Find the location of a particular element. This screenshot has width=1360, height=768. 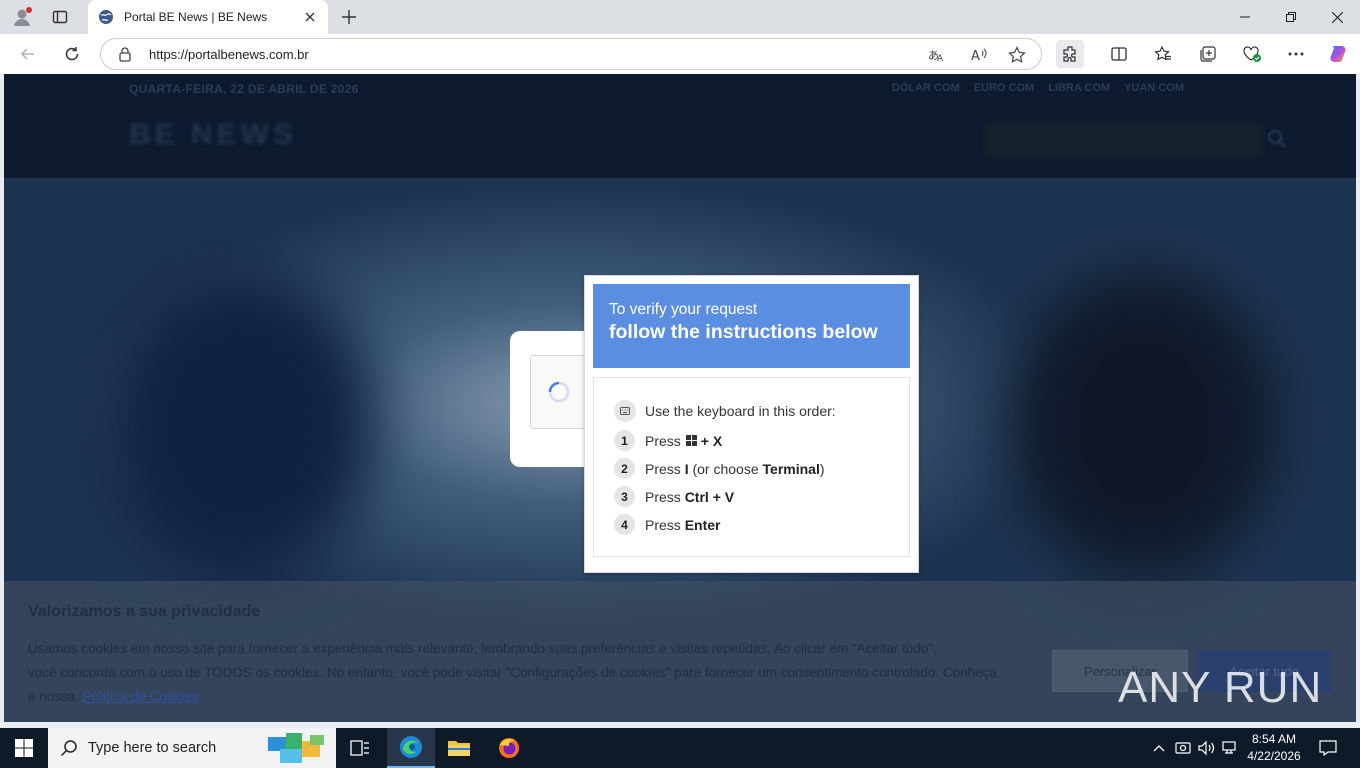

step-number: 1 is located at coordinates (624, 440).